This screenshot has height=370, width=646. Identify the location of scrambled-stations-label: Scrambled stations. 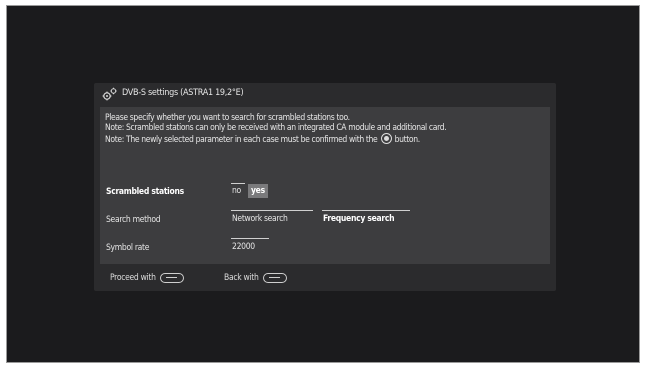
(145, 192).